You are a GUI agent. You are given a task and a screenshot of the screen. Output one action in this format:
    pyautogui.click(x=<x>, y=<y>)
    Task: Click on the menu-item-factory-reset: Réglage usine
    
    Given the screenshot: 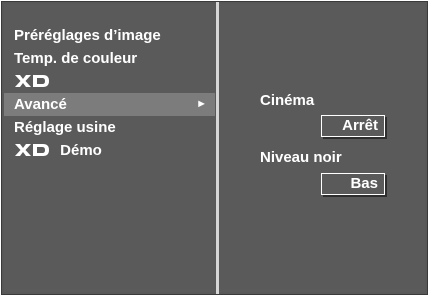 What is the action you would take?
    pyautogui.click(x=109, y=127)
    